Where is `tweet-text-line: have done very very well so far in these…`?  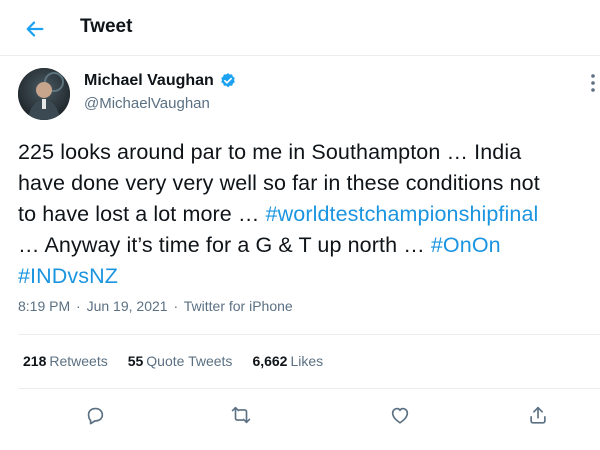
tweet-text-line: have done very very well so far in these… is located at coordinates (308, 183).